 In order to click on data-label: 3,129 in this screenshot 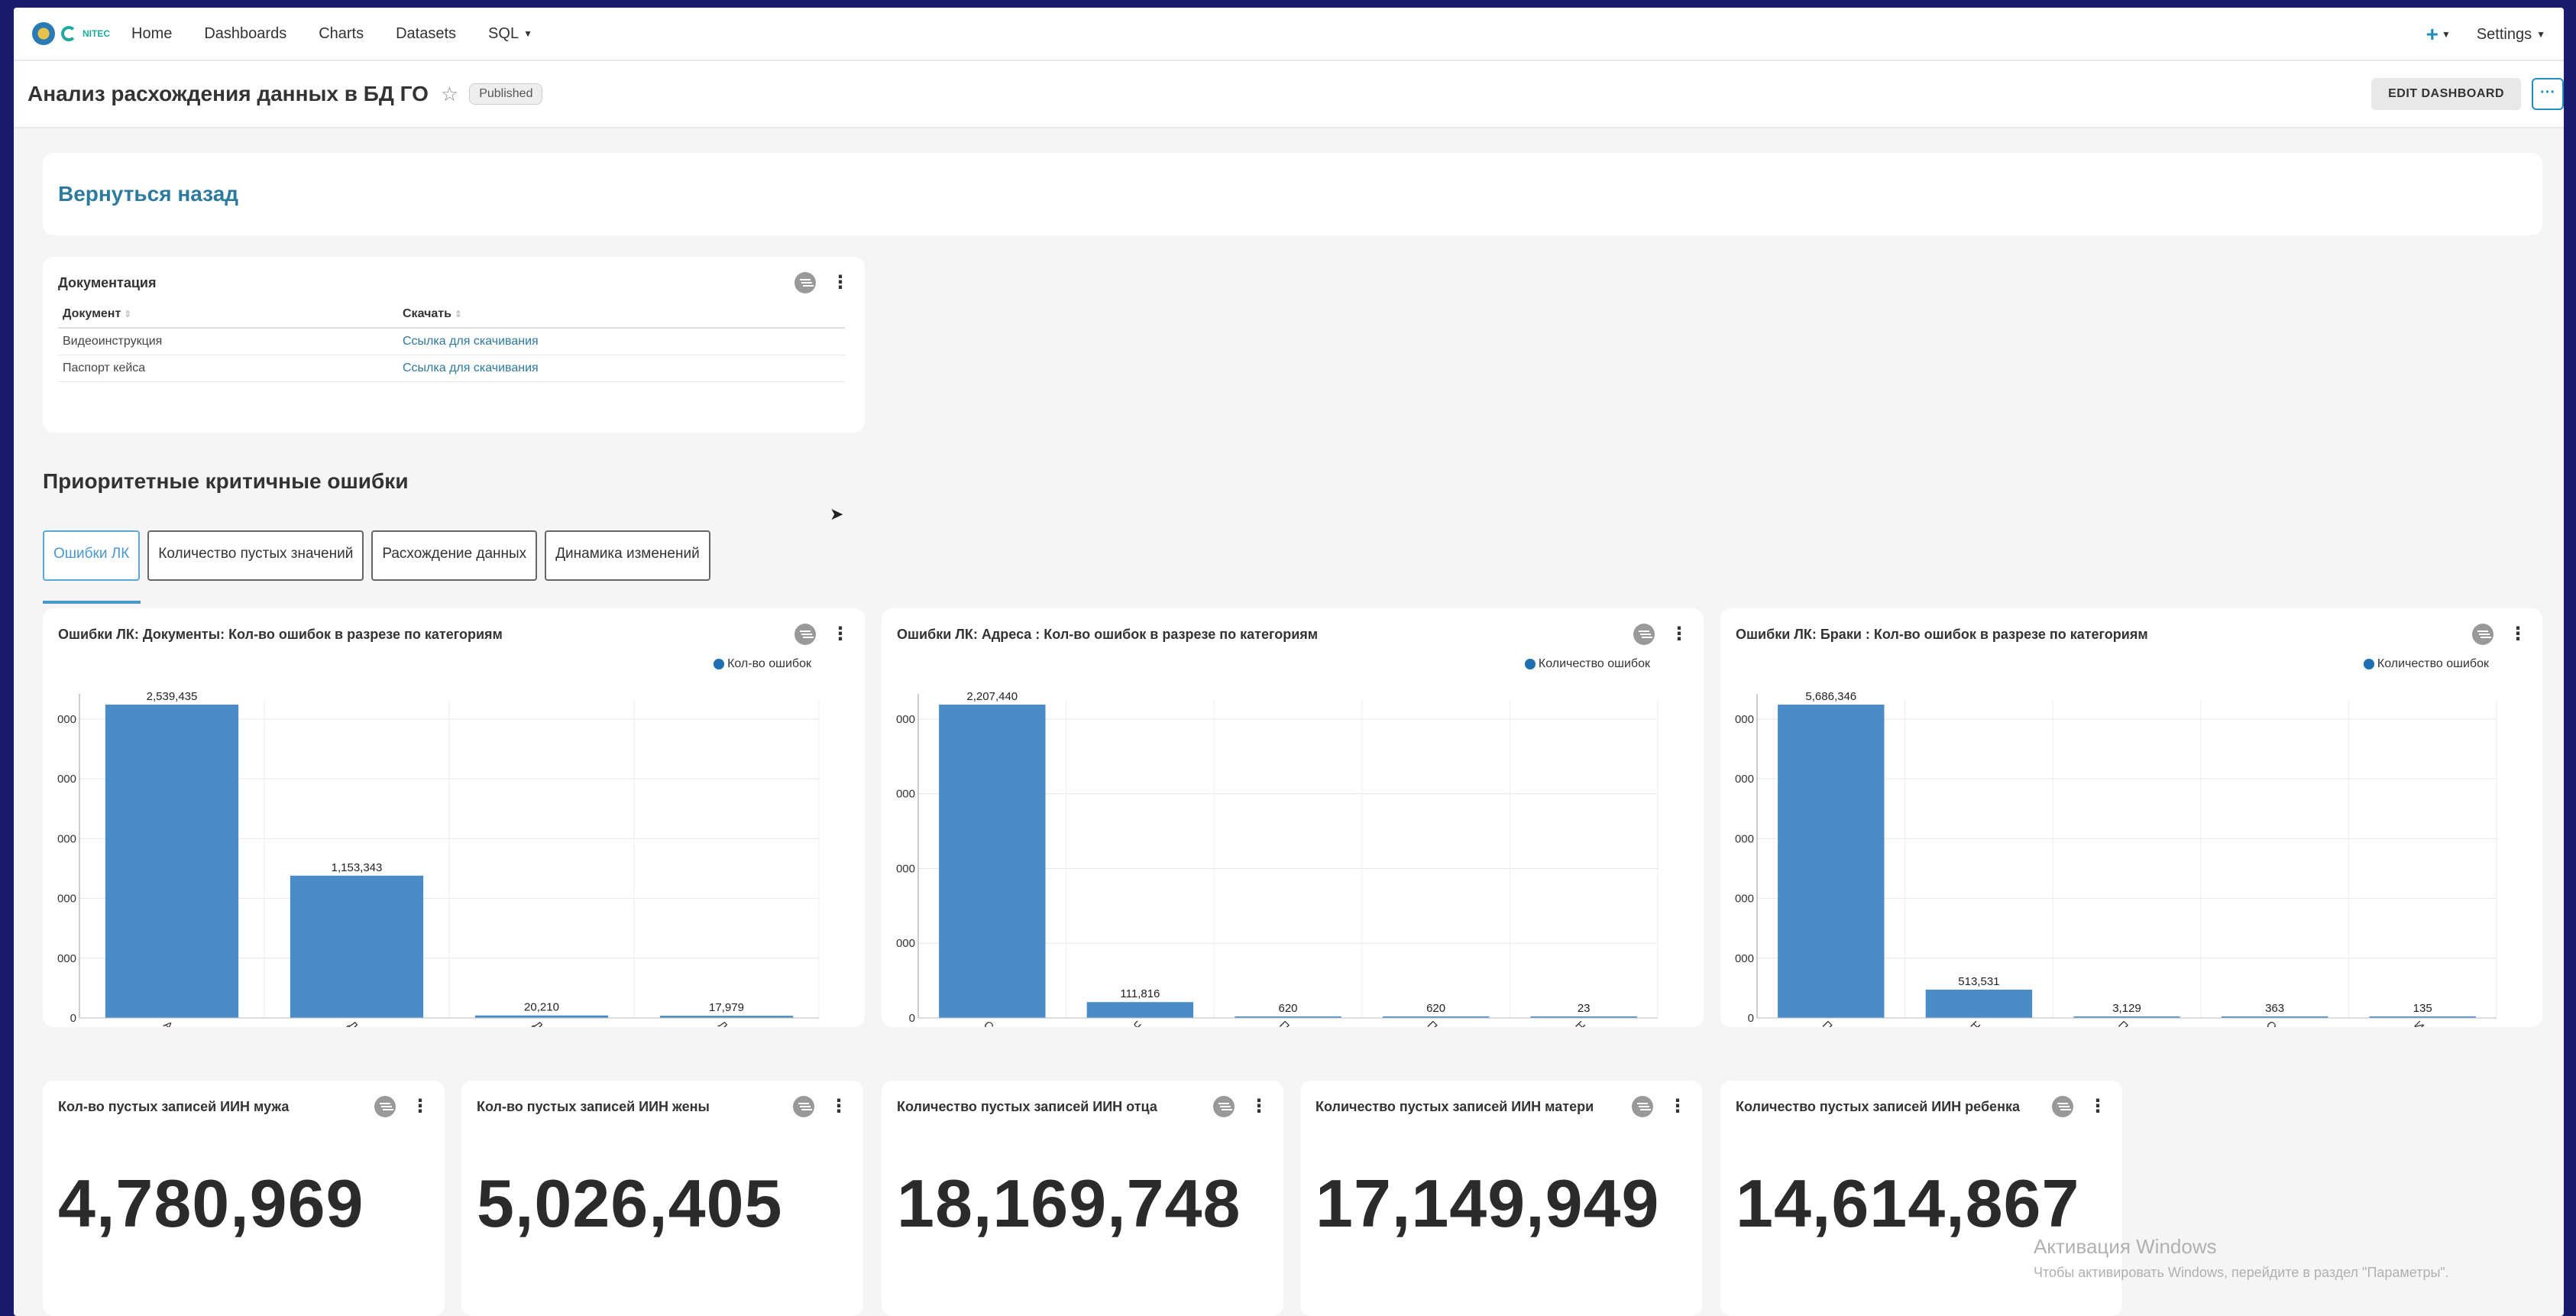, I will do `click(2126, 1008)`.